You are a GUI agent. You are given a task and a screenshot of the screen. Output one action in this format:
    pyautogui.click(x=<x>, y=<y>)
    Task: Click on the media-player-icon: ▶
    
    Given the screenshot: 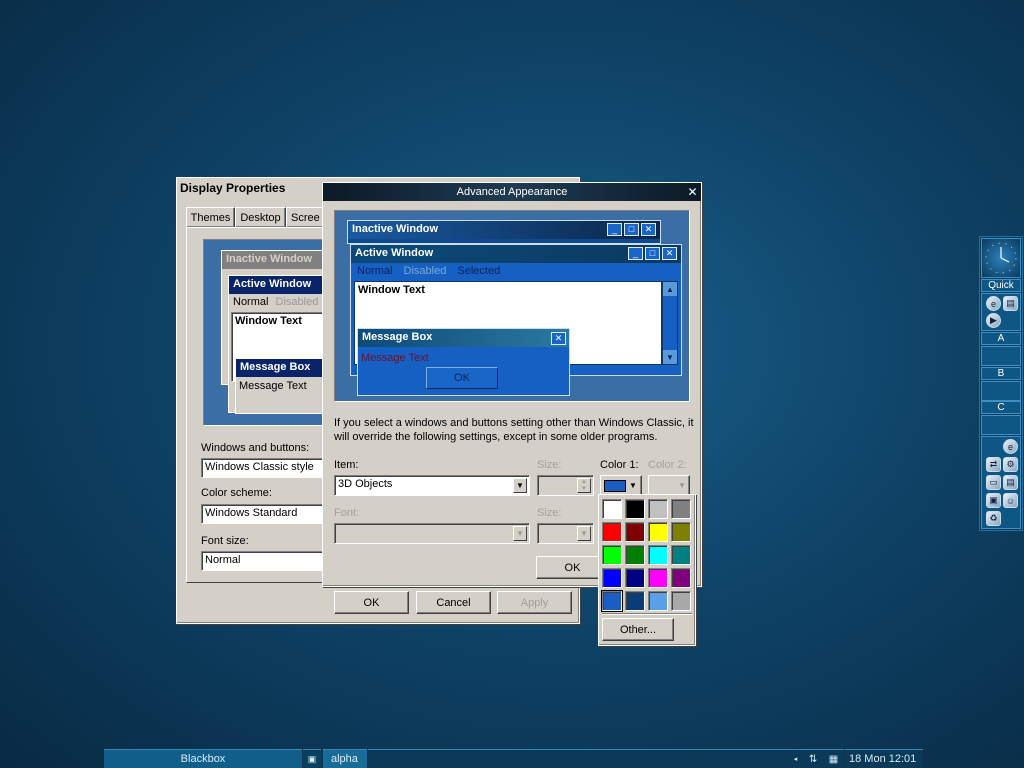 What is the action you would take?
    pyautogui.click(x=993, y=320)
    